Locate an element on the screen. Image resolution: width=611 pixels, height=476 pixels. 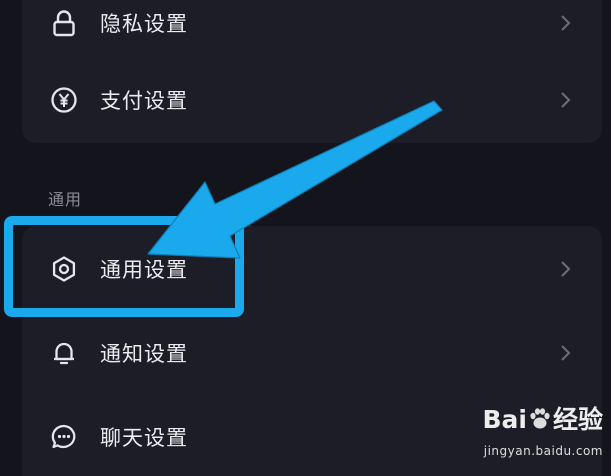
section-title-general: 通用 is located at coordinates (65, 199).